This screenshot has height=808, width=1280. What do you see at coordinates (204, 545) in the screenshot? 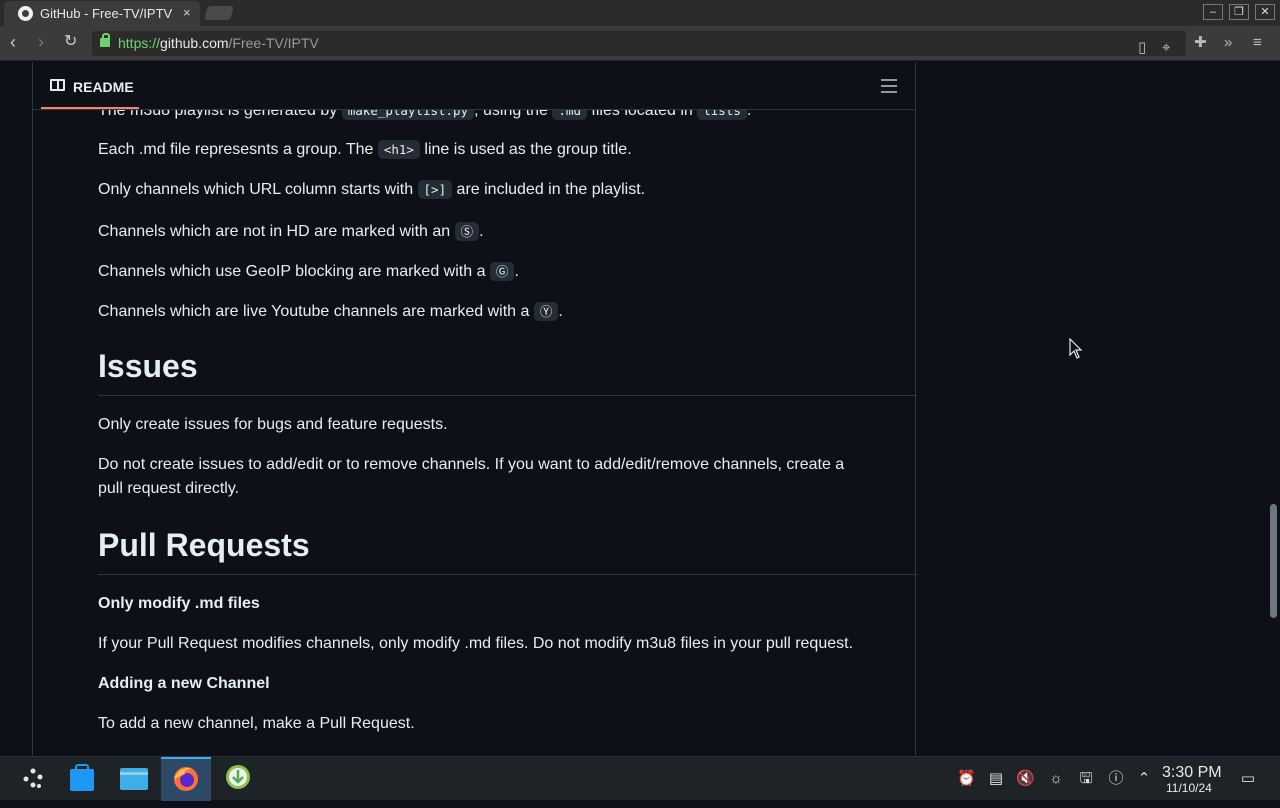
I see `heading-pull-requests: Pull Requests` at bounding box center [204, 545].